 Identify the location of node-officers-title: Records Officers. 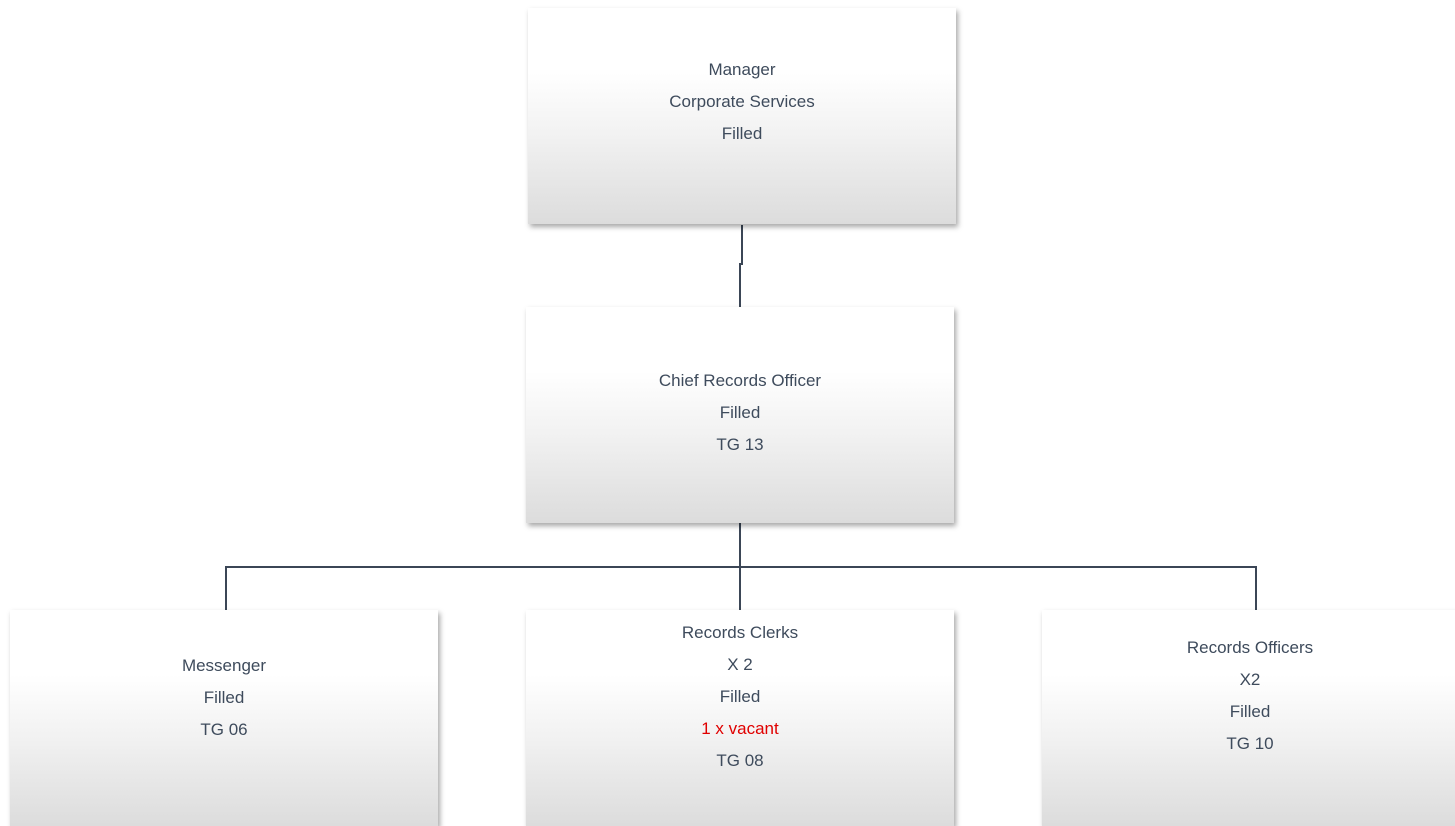
(1250, 647).